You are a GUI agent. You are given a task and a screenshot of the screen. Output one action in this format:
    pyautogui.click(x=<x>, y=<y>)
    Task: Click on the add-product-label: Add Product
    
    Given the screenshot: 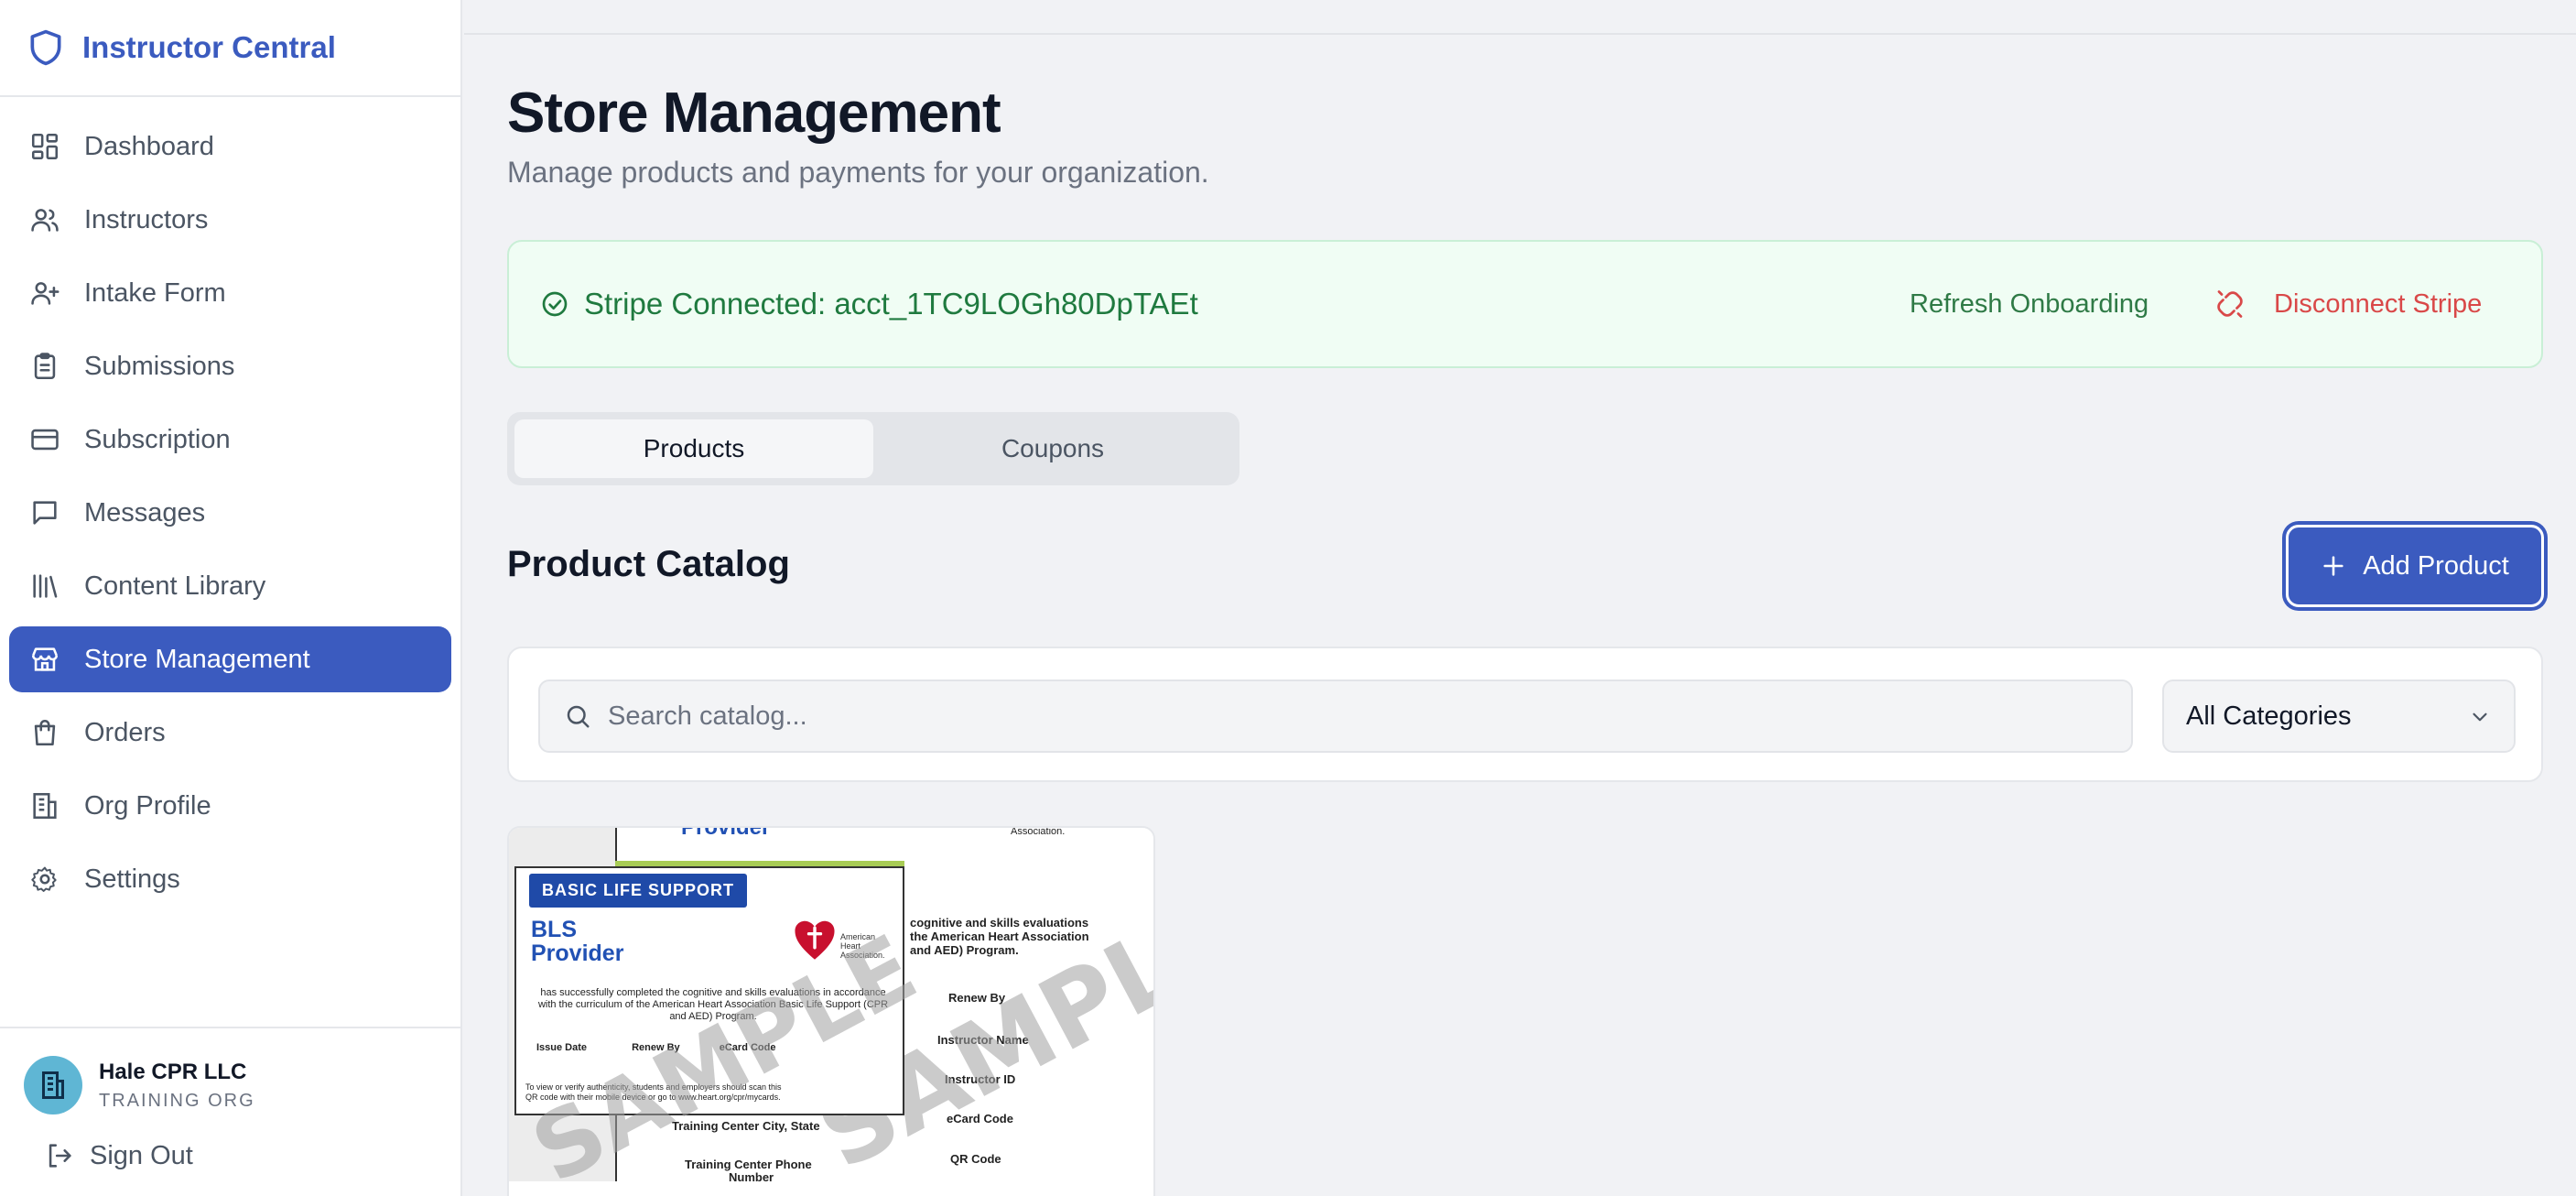 What is the action you would take?
    pyautogui.click(x=2436, y=565)
    